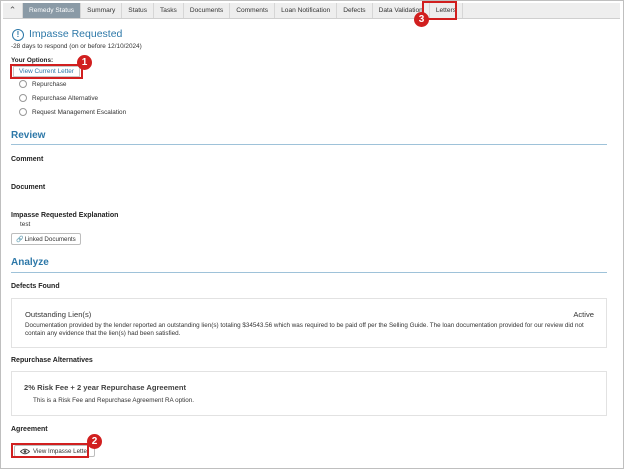  Describe the element at coordinates (28, 187) in the screenshot. I see `document-label: Document` at that location.